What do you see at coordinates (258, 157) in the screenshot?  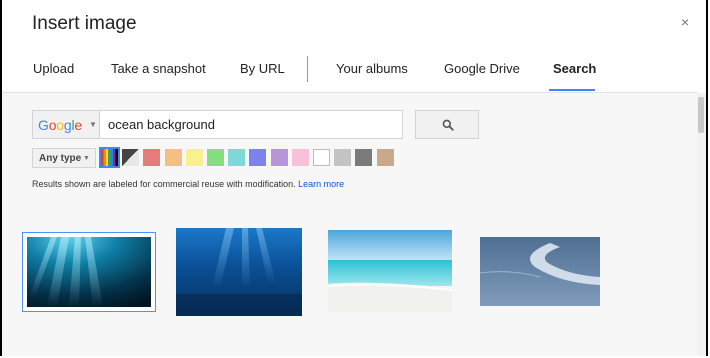 I see `color-swatch-blue` at bounding box center [258, 157].